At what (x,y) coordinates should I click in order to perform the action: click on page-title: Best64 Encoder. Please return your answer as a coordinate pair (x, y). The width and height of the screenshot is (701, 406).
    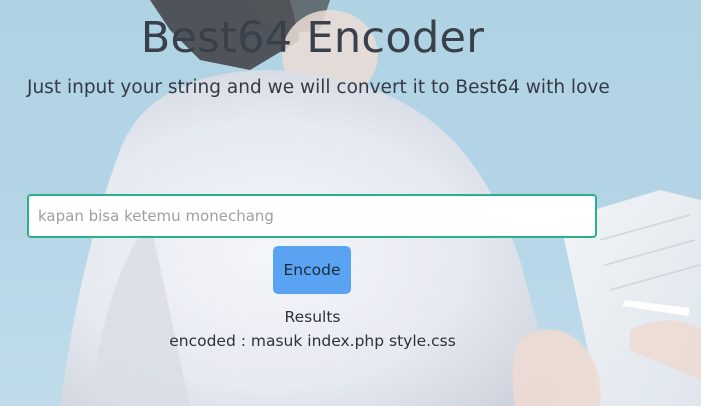
    Looking at the image, I should click on (312, 38).